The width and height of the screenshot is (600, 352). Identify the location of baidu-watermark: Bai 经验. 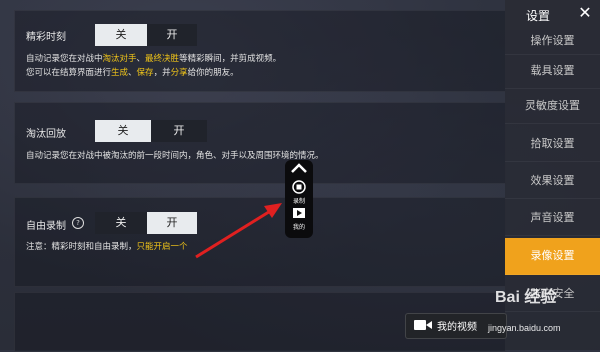
(526, 297).